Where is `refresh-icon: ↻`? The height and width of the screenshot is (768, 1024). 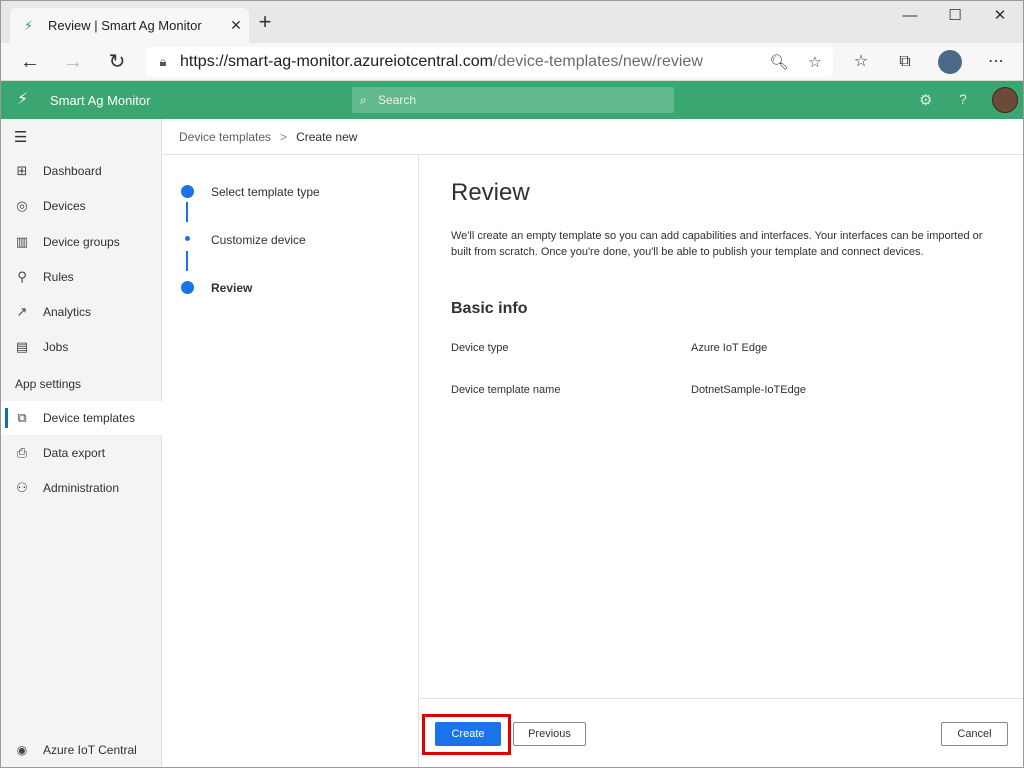 refresh-icon: ↻ is located at coordinates (117, 62).